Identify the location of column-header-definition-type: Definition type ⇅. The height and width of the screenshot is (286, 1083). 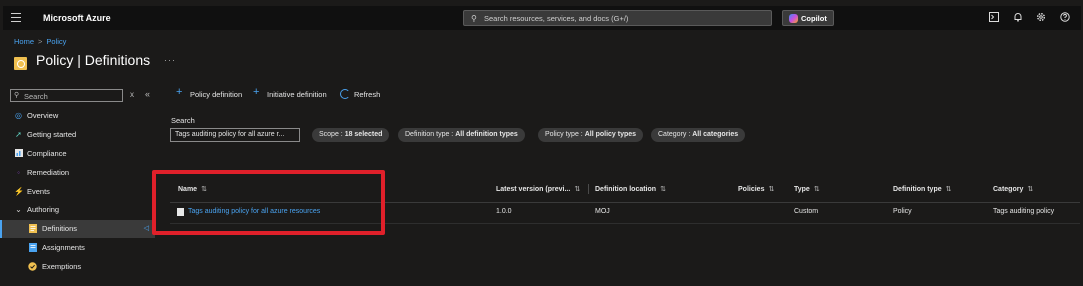
(922, 189).